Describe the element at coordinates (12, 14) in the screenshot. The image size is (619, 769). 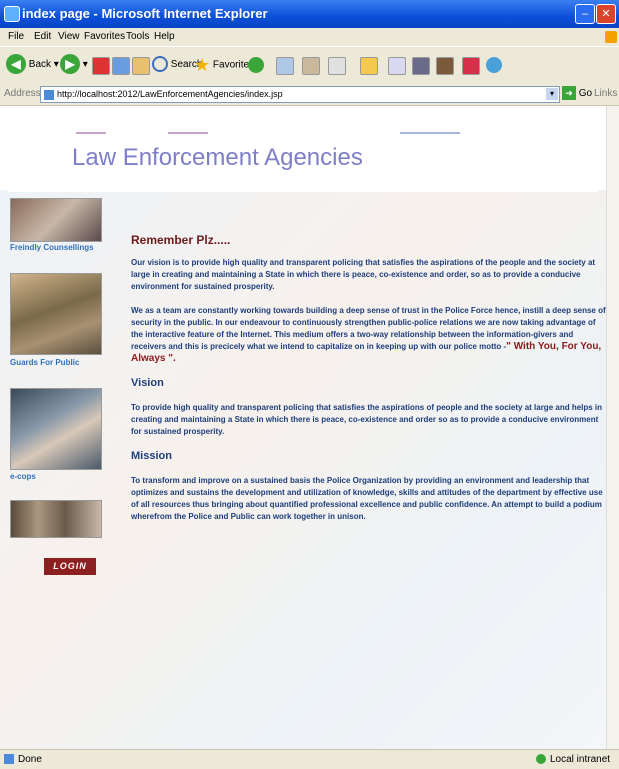
I see `ie-logo-icon` at that location.